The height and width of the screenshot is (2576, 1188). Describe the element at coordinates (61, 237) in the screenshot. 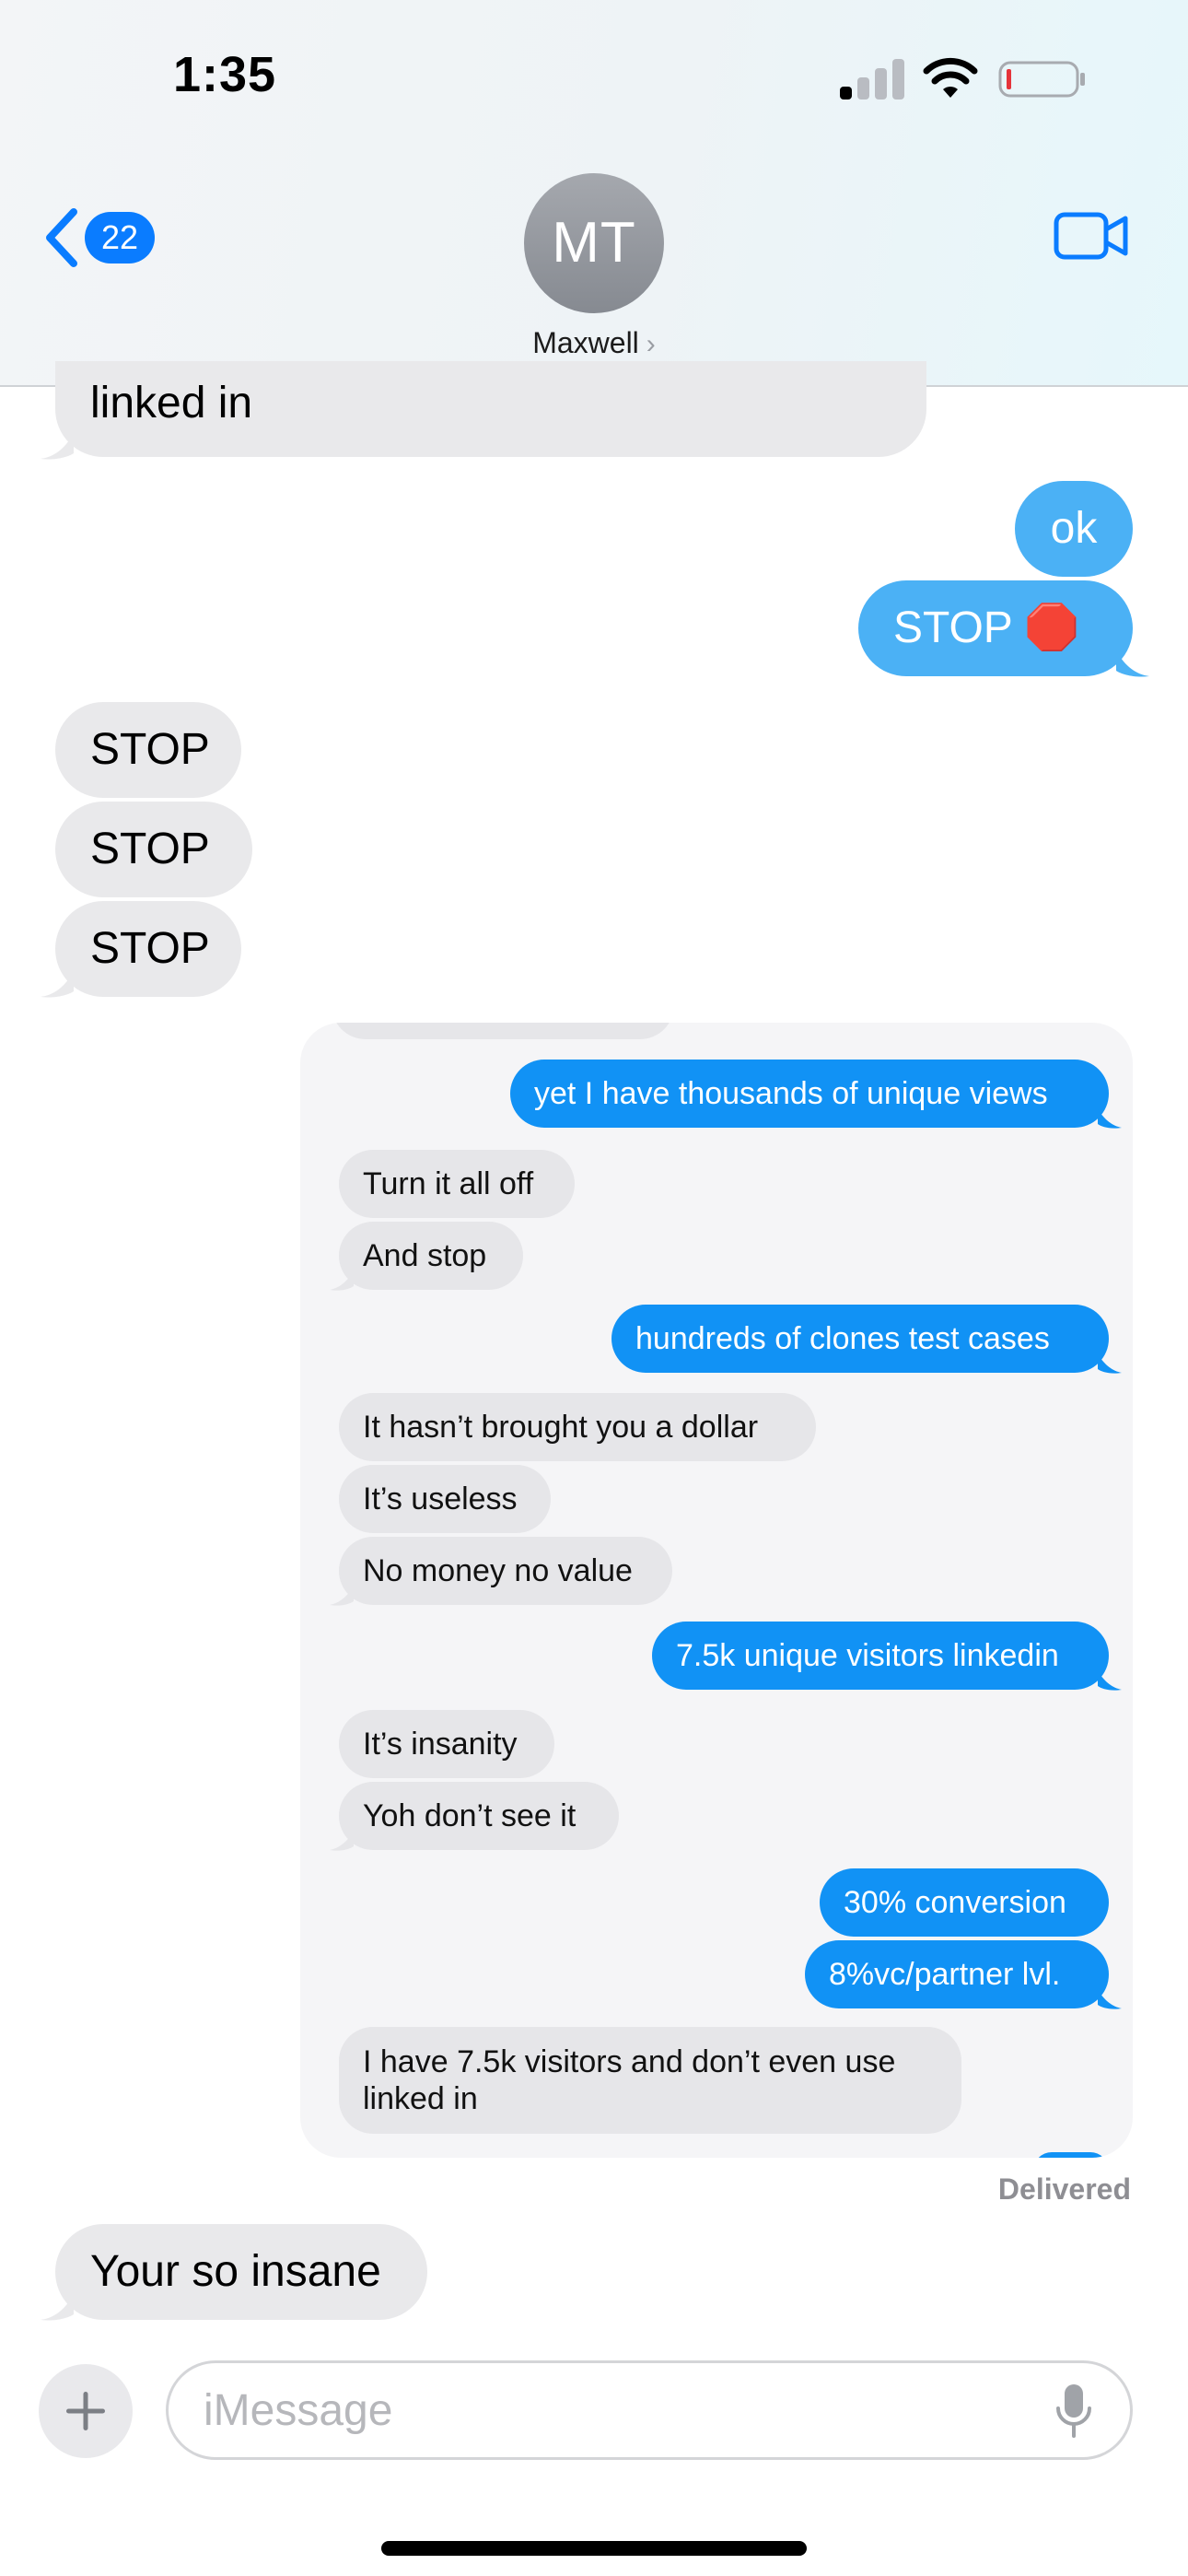

I see `chevron-left-icon` at that location.